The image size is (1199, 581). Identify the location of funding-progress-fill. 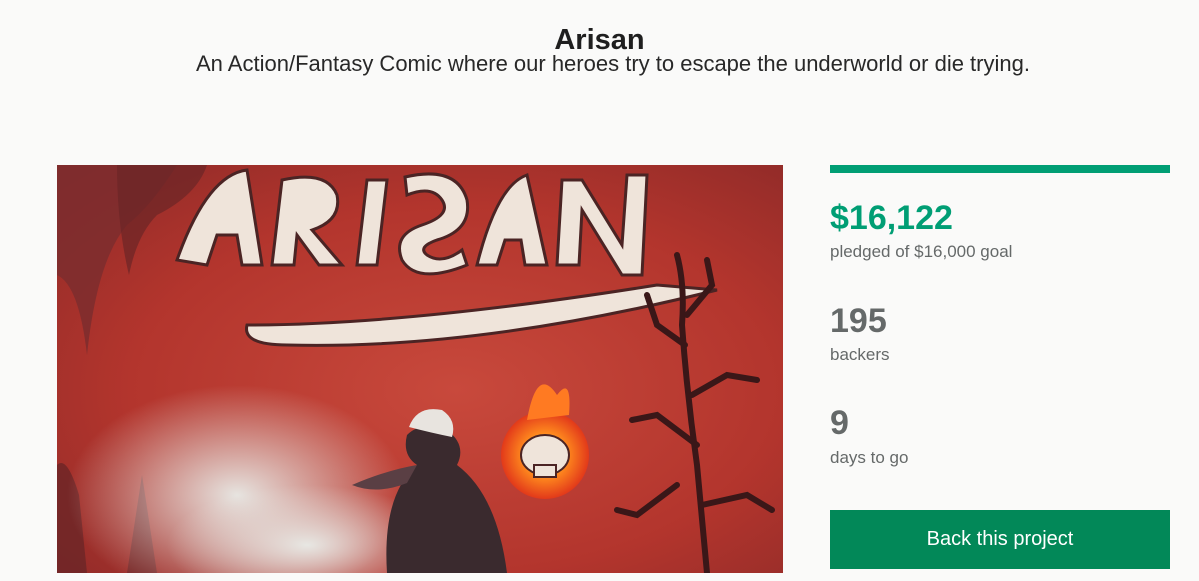
(1000, 169).